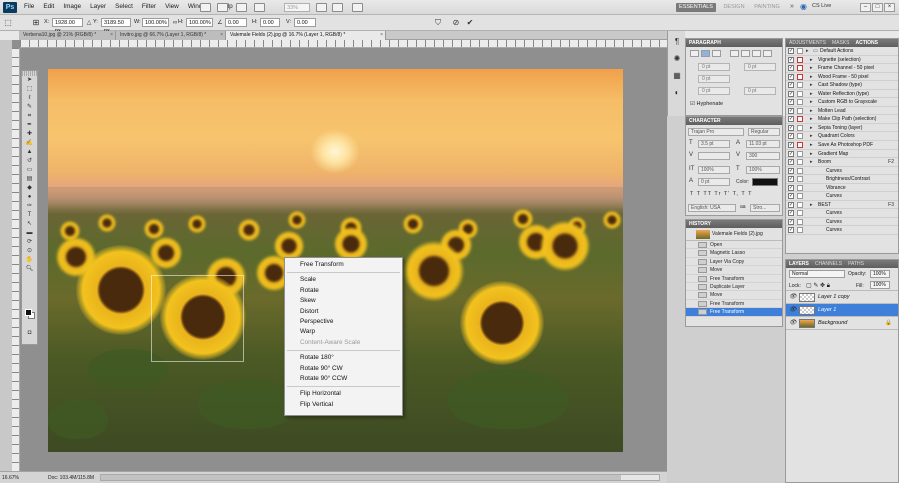 The height and width of the screenshot is (483, 899). Describe the element at coordinates (29, 98) in the screenshot. I see `lasso-tool-icon: ℓ` at that location.